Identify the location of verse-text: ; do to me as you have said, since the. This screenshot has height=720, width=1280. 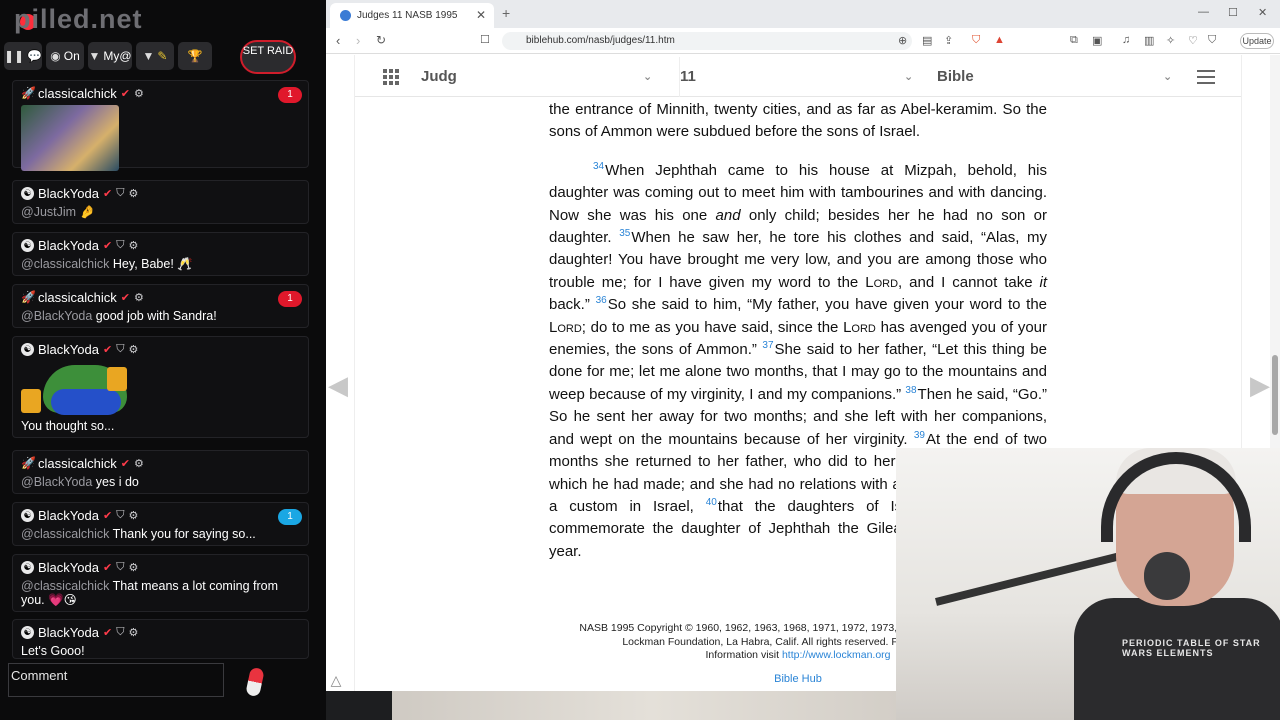
(712, 327).